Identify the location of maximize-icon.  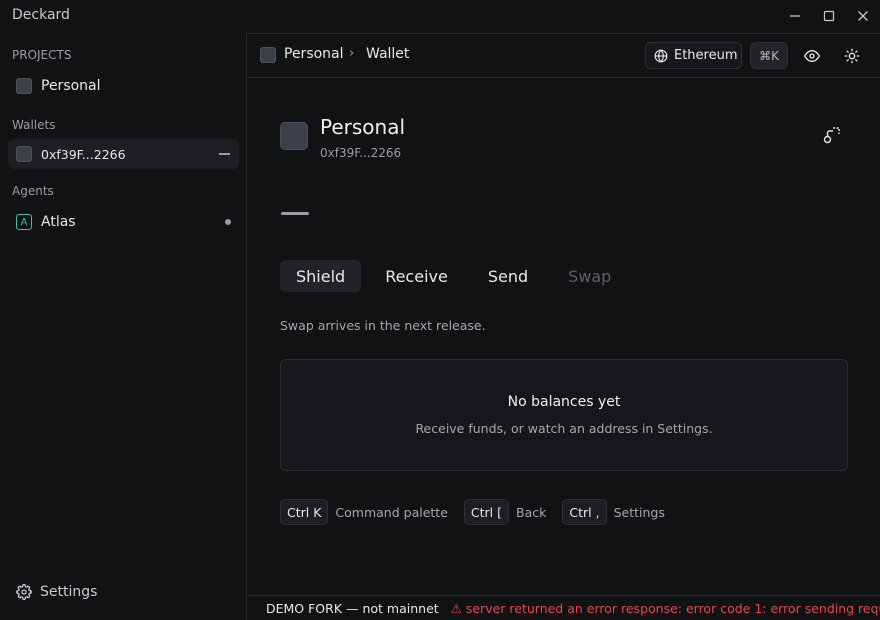
(829, 16).